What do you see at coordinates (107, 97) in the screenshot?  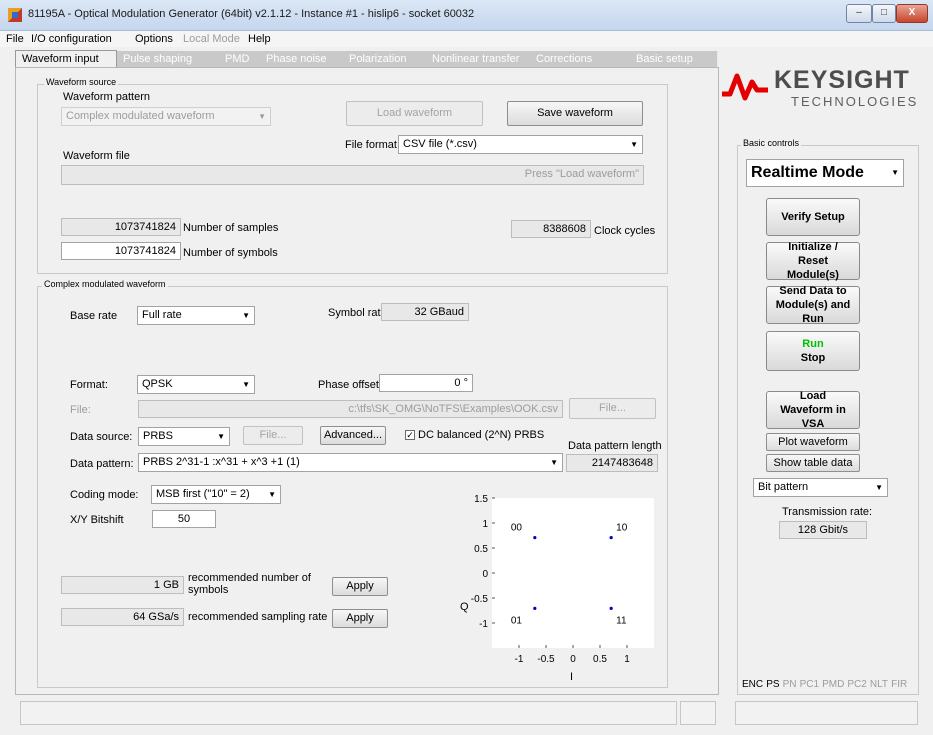 I see `waveform-pattern-label: Waveform pattern` at bounding box center [107, 97].